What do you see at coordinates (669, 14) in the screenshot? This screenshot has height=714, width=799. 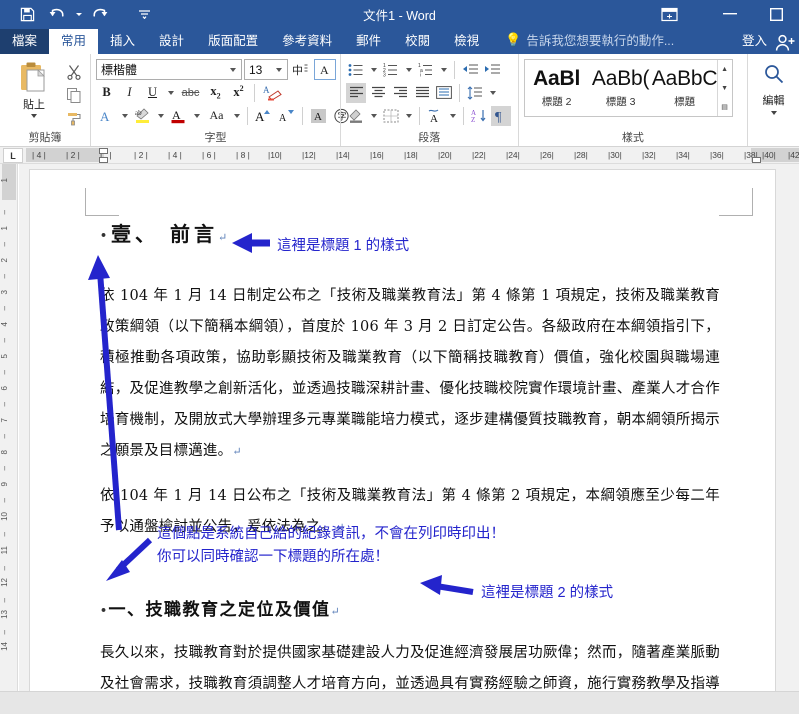 I see `ribbon-display-options-icon` at bounding box center [669, 14].